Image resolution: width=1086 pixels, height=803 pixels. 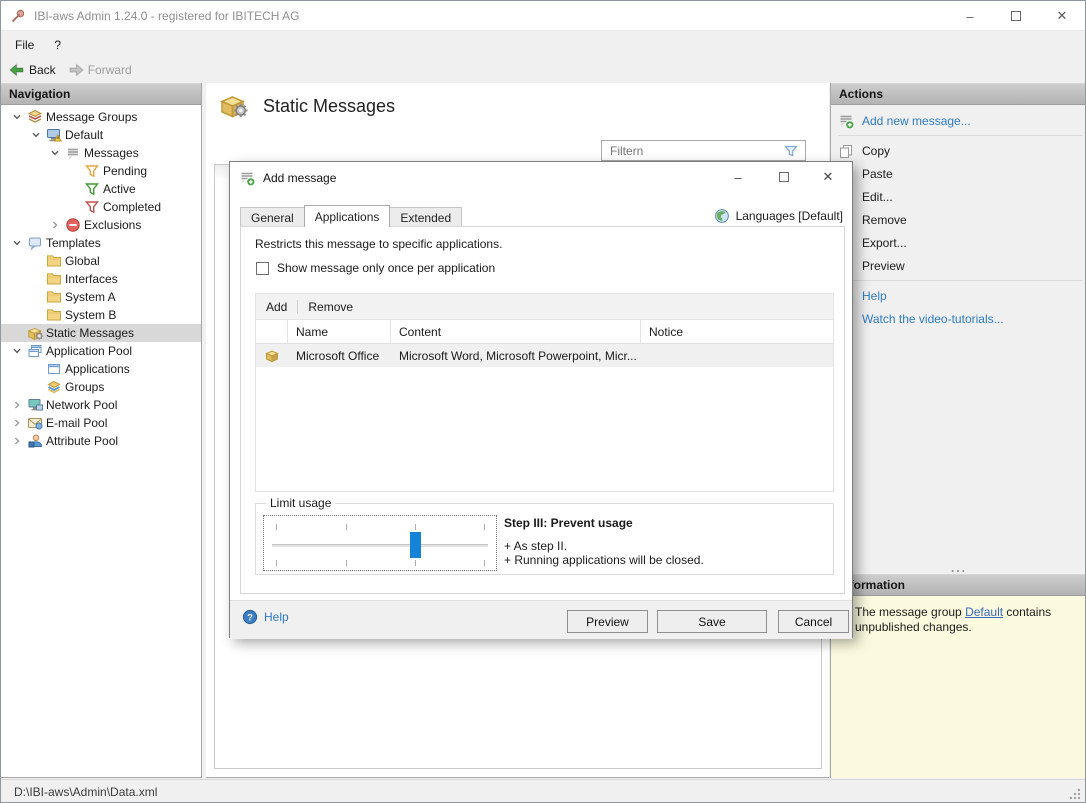 What do you see at coordinates (541, 178) in the screenshot?
I see `dialog-title-bar: Add message` at bounding box center [541, 178].